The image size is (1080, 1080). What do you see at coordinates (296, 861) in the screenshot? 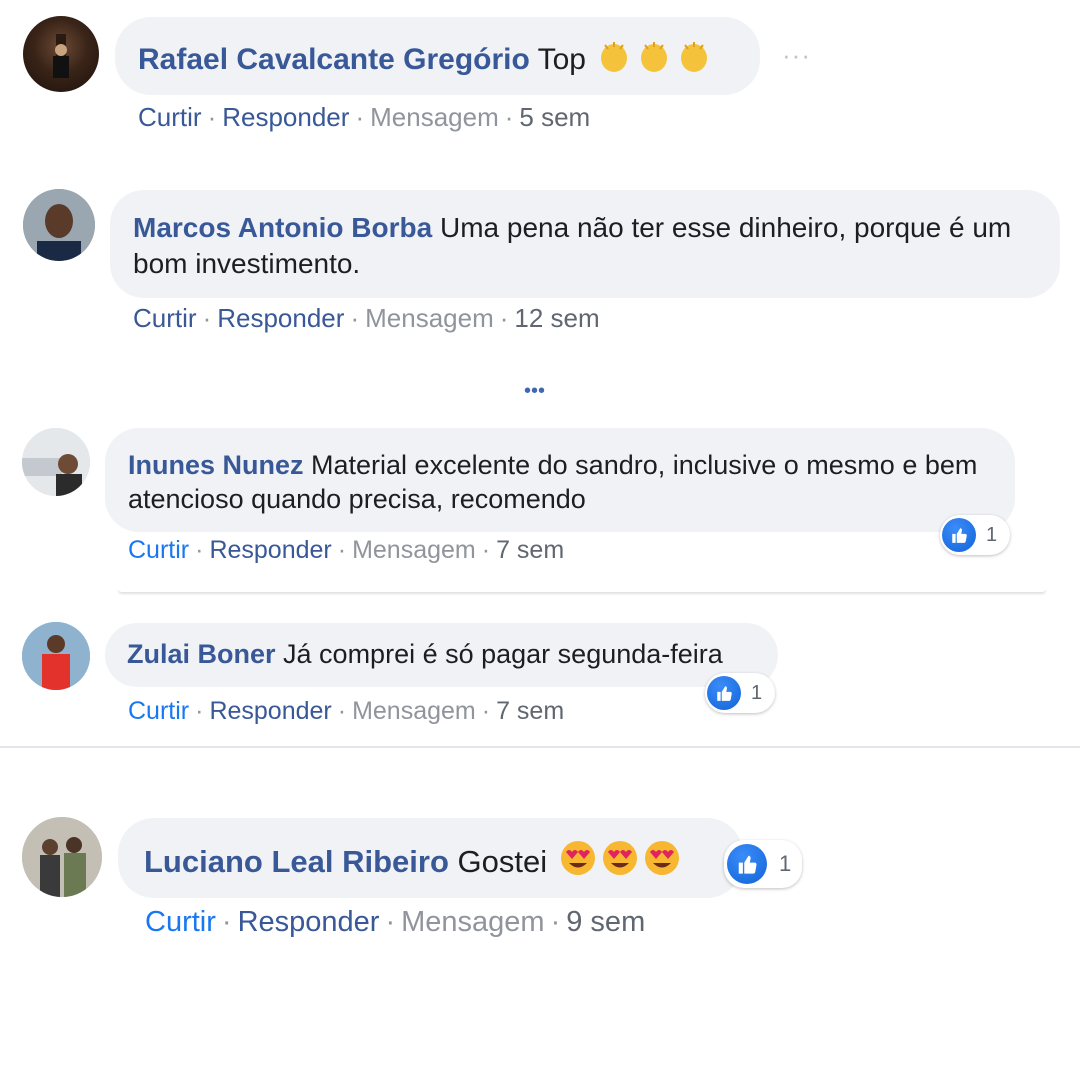
I see `comment-author: Luciano Leal Ribeiro` at bounding box center [296, 861].